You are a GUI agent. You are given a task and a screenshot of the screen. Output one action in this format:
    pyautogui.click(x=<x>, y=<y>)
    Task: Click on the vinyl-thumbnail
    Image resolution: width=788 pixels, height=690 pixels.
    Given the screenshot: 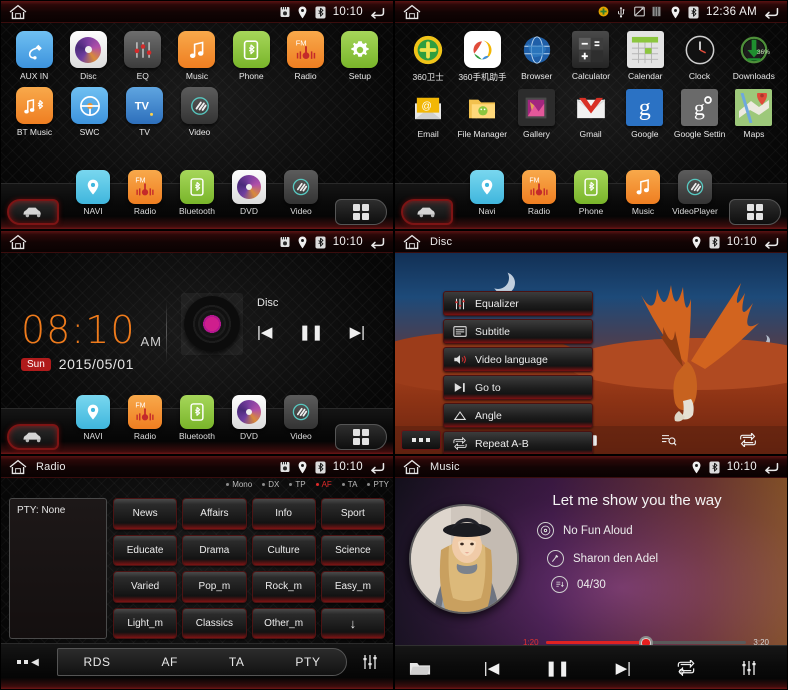 What is the action you would take?
    pyautogui.click(x=212, y=324)
    